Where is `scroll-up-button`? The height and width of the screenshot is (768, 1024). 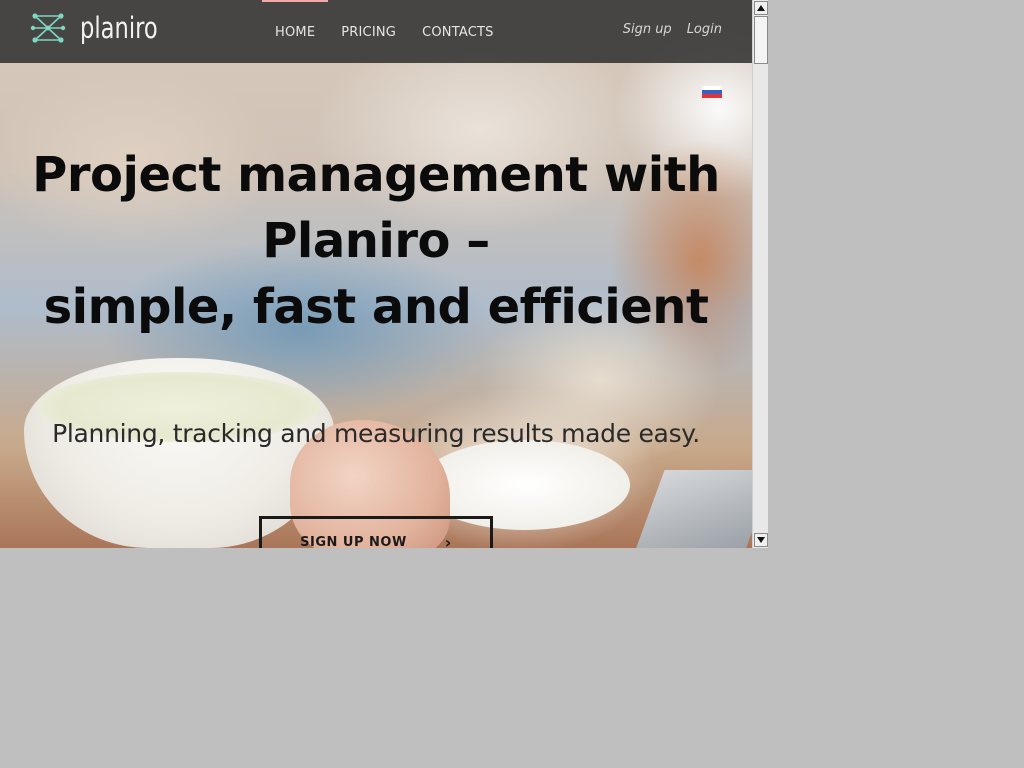
scroll-up-button is located at coordinates (761, 8).